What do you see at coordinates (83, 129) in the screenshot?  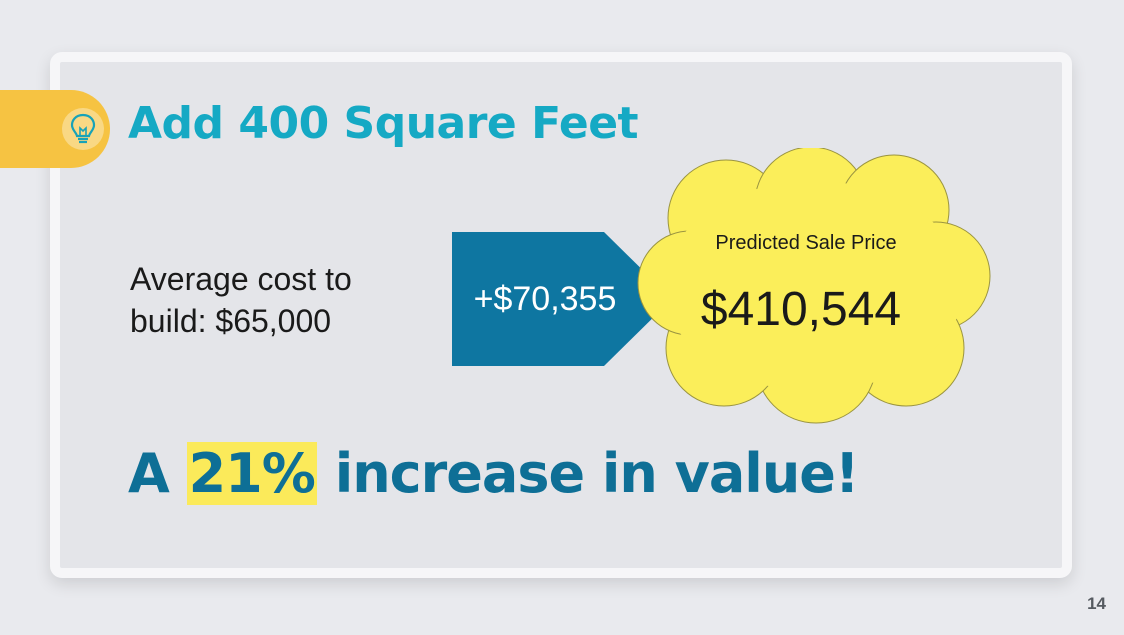 I see `lightbulb-icon` at bounding box center [83, 129].